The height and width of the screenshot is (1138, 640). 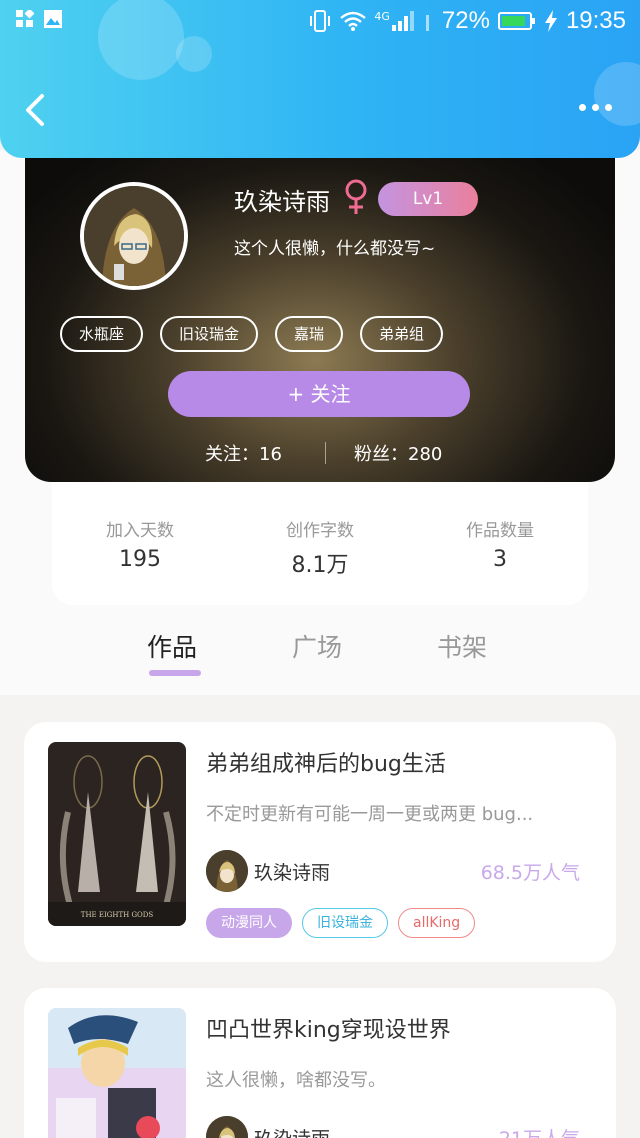 I want to click on stat-join-days: 加入天数 195, so click(x=140, y=544).